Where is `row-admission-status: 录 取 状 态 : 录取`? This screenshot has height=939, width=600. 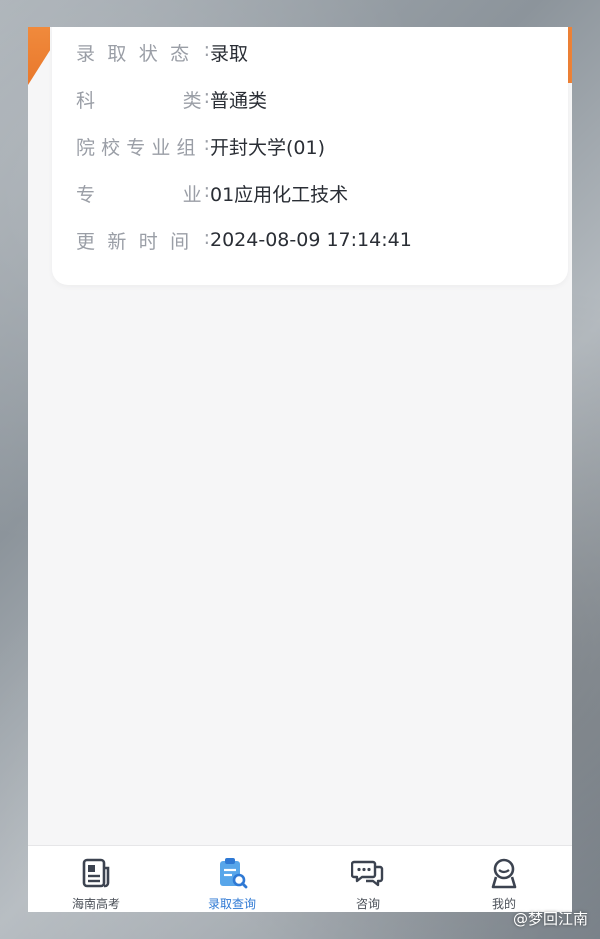
row-admission-status: 录 取 状 态 : 录取 is located at coordinates (162, 52).